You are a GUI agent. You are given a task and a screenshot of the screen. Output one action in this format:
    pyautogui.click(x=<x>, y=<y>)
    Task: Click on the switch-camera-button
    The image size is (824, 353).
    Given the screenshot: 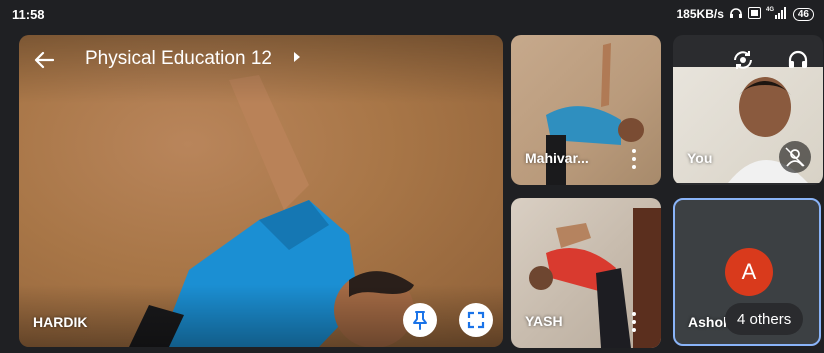 What is the action you would take?
    pyautogui.click(x=743, y=60)
    